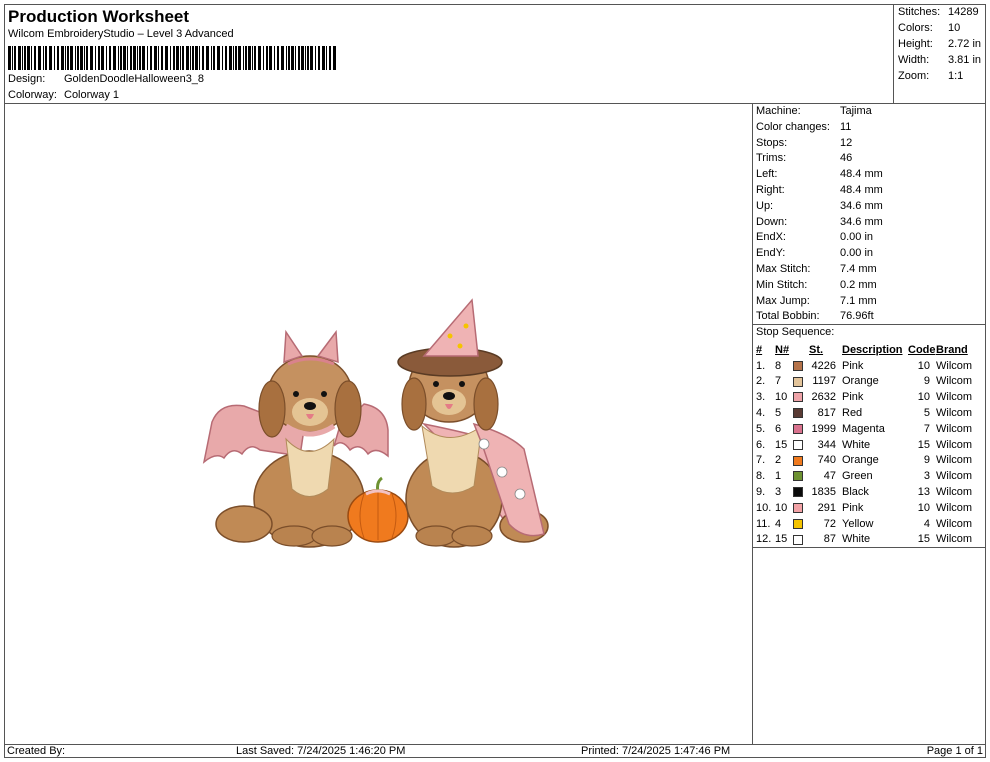  Describe the element at coordinates (473, 423) in the screenshot. I see `right-dog` at that location.